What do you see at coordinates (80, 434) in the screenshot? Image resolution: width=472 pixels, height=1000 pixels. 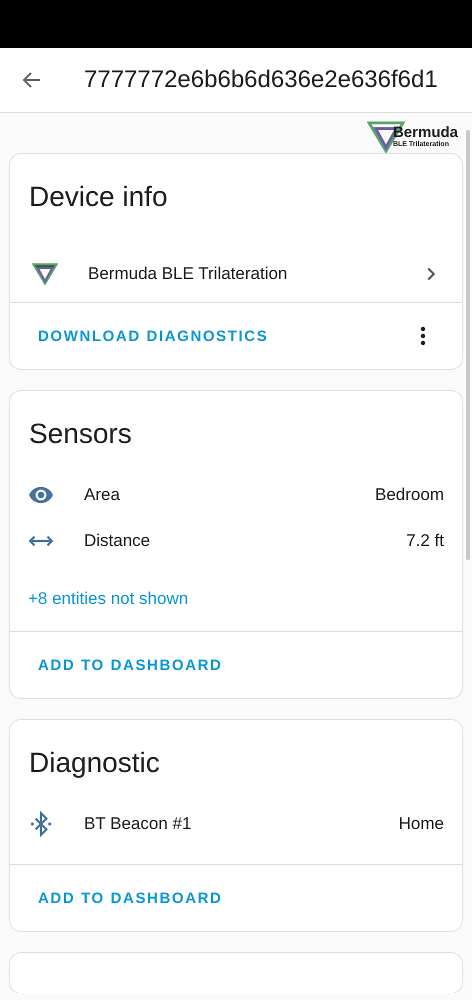 I see `card-title: Sensors` at bounding box center [80, 434].